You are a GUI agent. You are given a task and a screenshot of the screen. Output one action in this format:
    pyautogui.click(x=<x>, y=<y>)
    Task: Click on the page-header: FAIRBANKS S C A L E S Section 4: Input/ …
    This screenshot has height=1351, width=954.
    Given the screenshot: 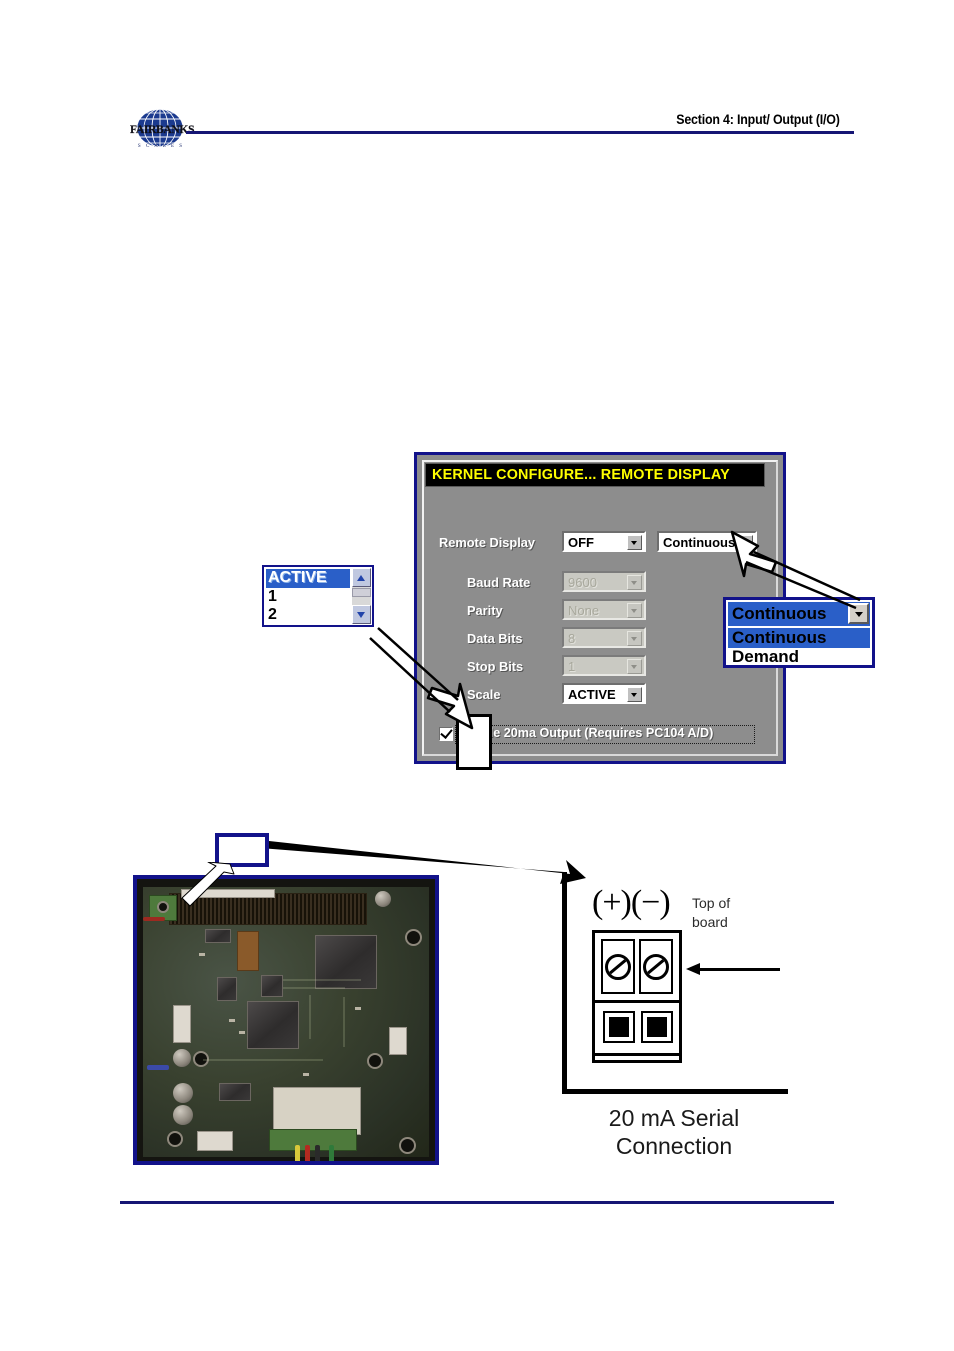 What is the action you would take?
    pyautogui.click(x=477, y=85)
    